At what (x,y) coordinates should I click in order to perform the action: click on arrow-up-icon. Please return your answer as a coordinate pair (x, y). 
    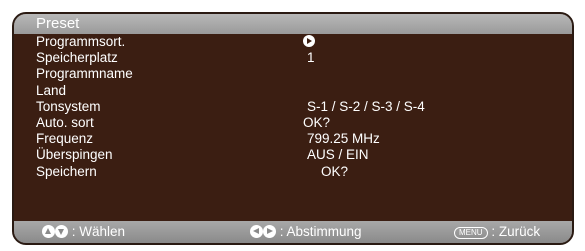
    Looking at the image, I should click on (48, 231).